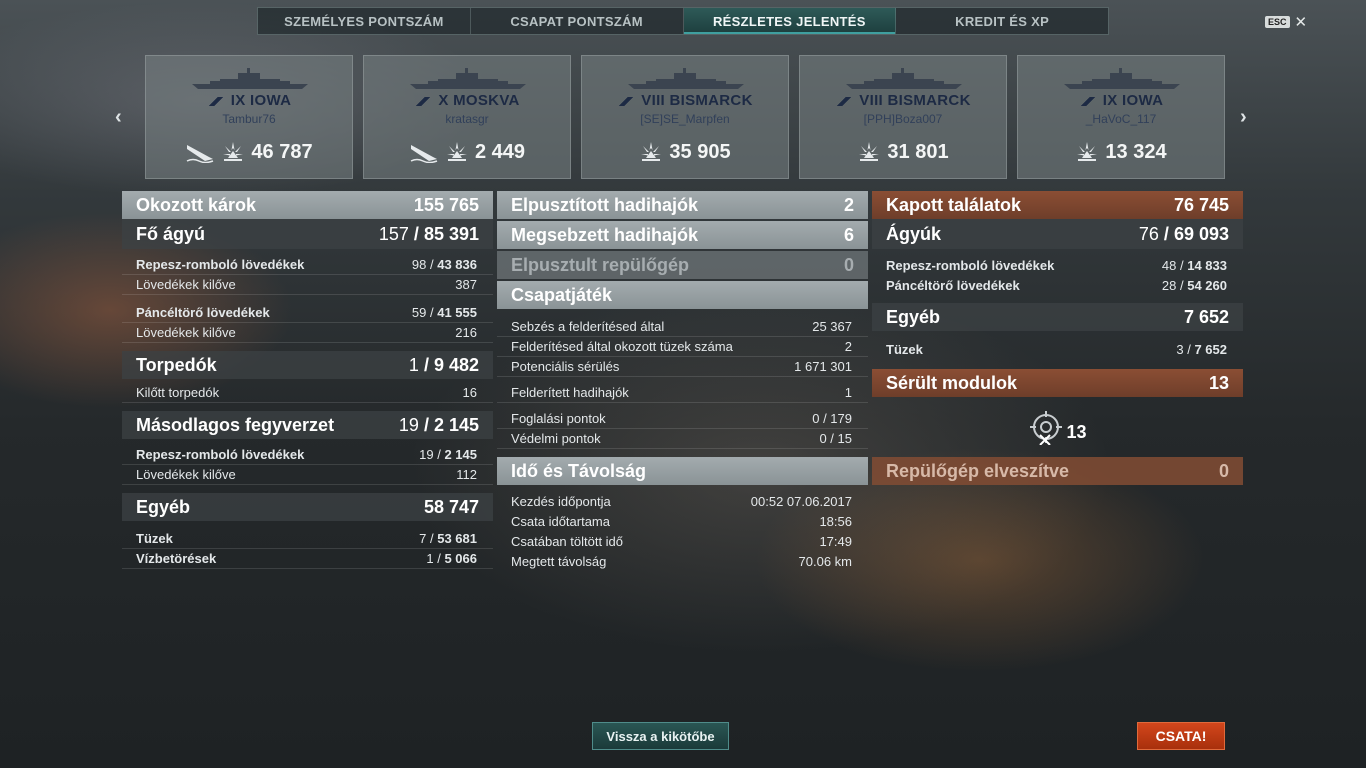 Image resolution: width=1366 pixels, height=768 pixels. I want to click on secondary-fired-label: Lövedékek kilőve, so click(186, 474).